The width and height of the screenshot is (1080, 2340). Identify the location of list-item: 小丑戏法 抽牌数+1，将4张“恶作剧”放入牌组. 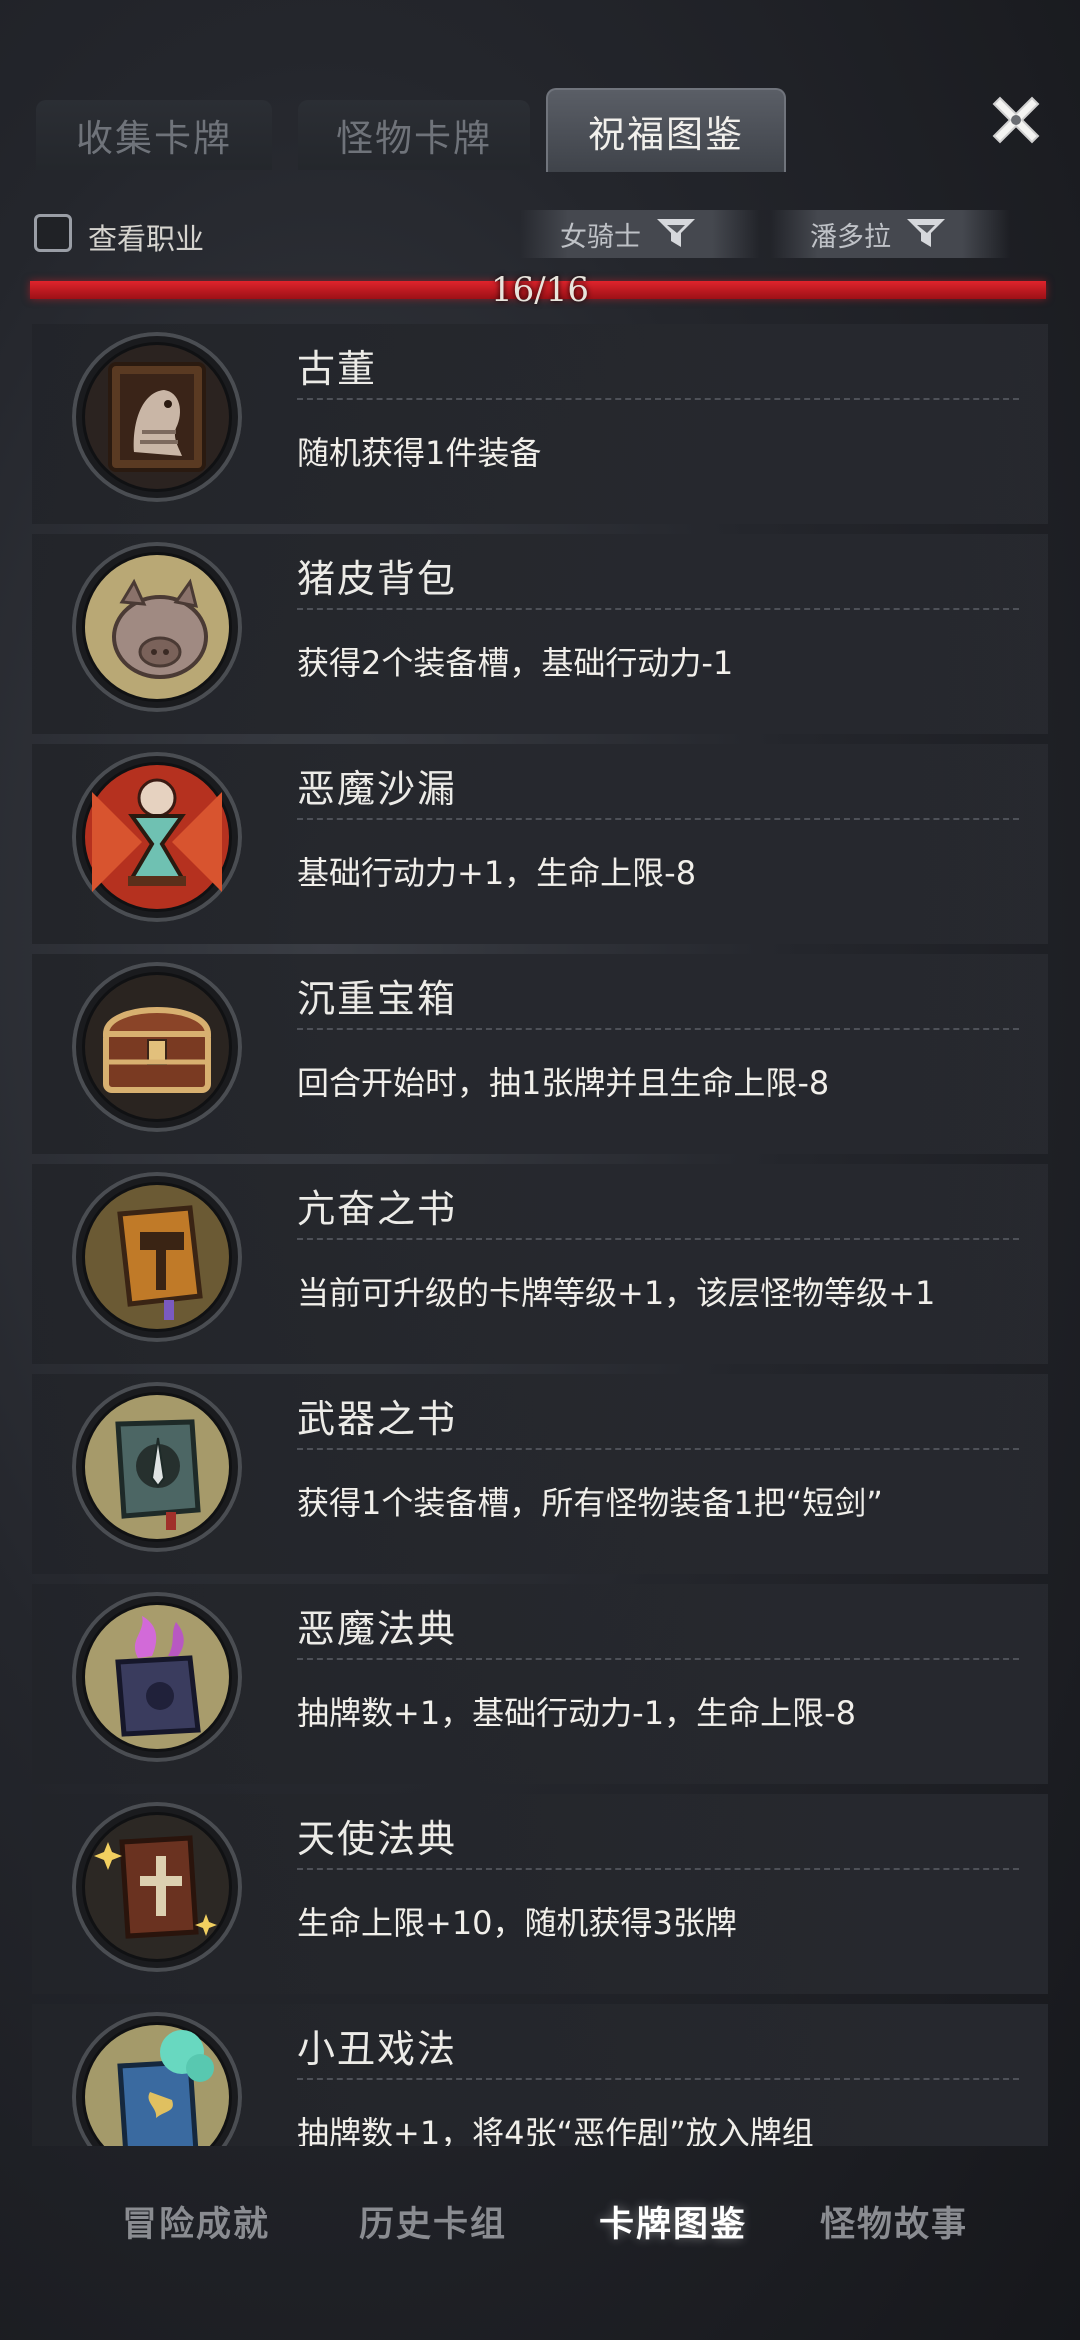
(540, 2075).